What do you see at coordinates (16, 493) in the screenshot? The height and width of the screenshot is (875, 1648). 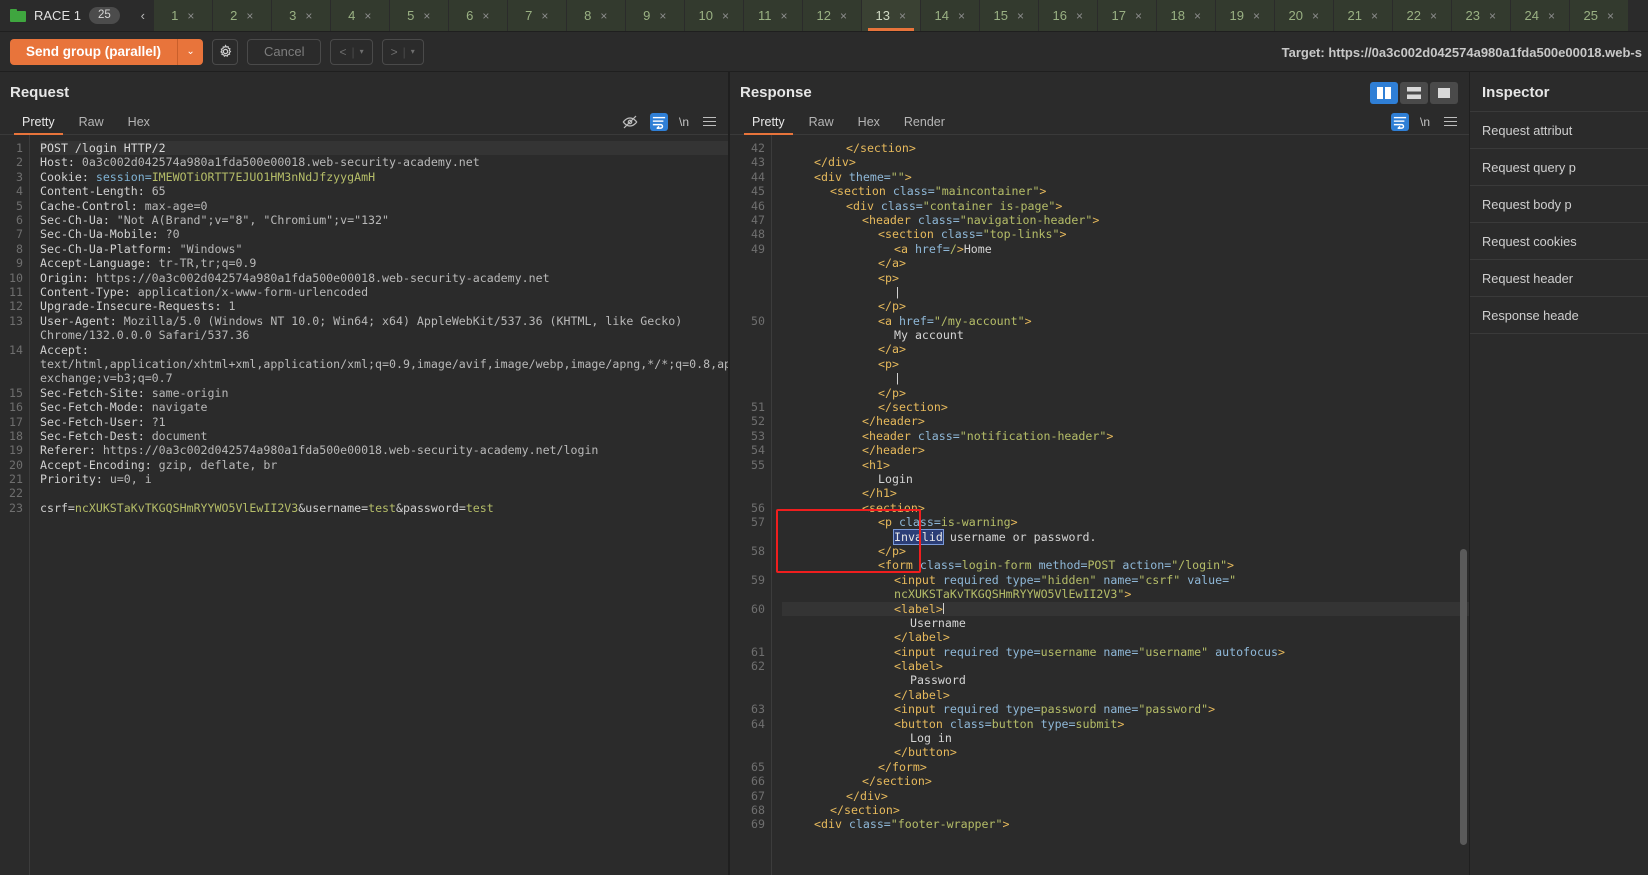 I see `line-number: 22` at bounding box center [16, 493].